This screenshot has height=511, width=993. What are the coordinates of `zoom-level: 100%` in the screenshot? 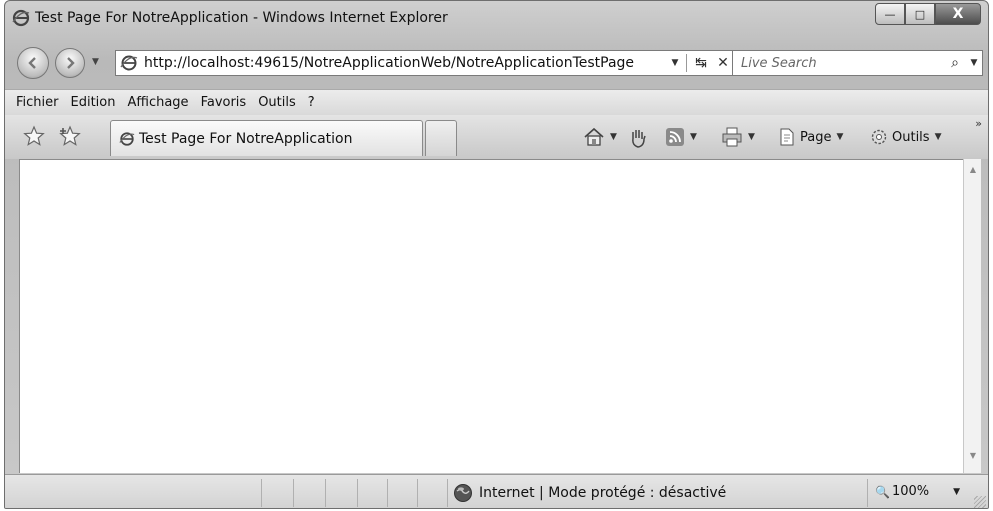 It's located at (910, 491).